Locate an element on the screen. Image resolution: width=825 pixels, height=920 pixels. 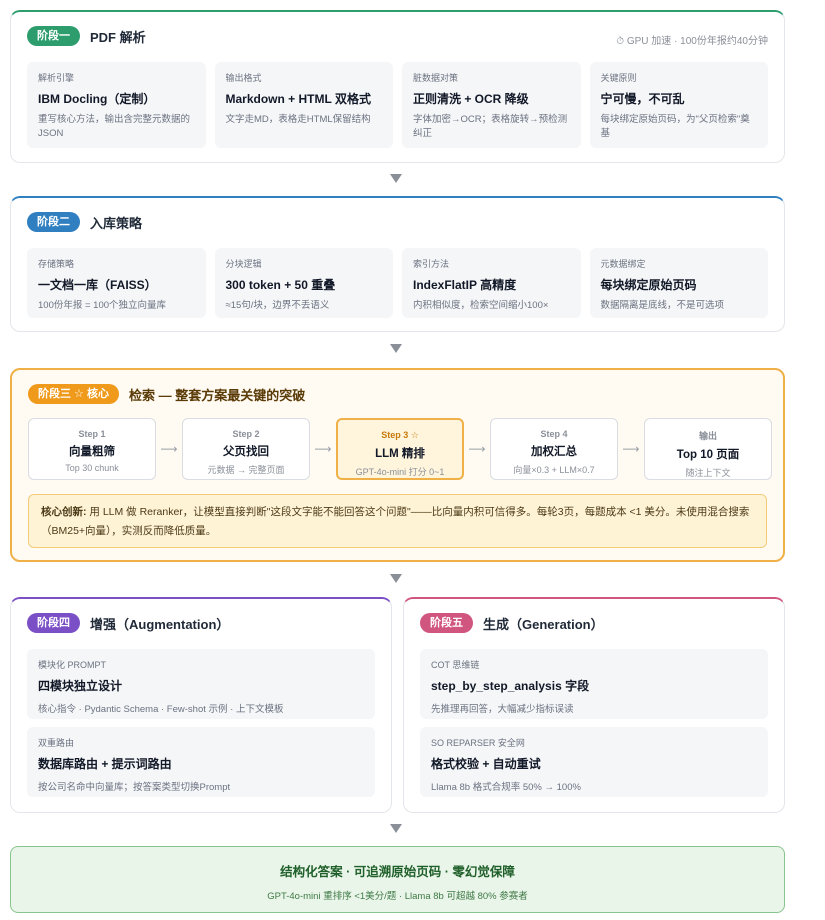
stage1-header: 阶段一 PDF 解析 is located at coordinates (86, 36).